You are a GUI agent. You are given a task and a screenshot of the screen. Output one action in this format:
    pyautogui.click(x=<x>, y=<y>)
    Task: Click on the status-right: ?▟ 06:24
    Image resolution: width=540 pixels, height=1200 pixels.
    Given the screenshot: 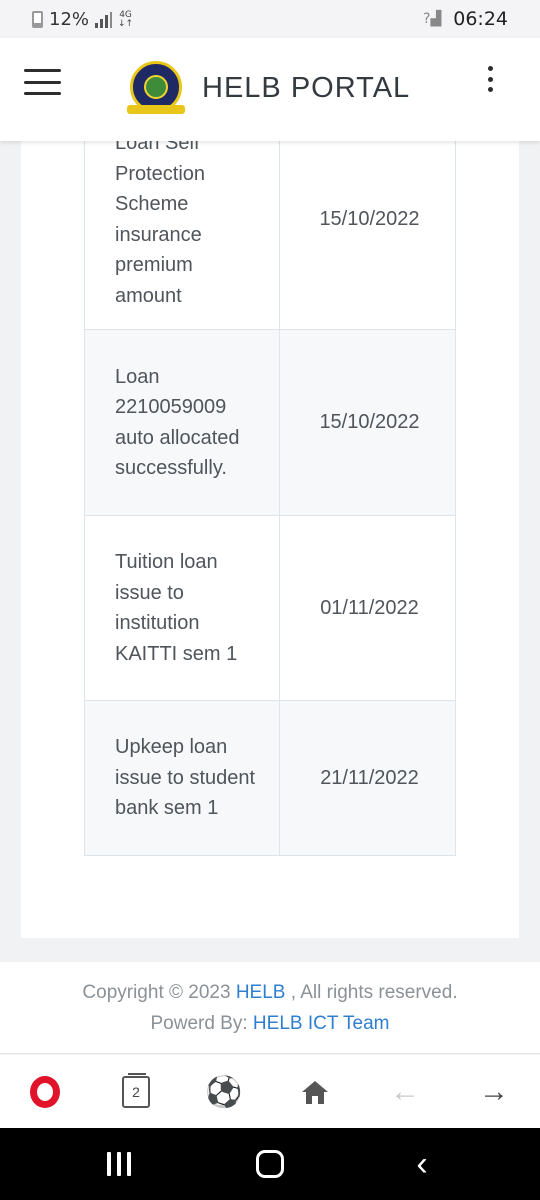 What is the action you would take?
    pyautogui.click(x=465, y=19)
    